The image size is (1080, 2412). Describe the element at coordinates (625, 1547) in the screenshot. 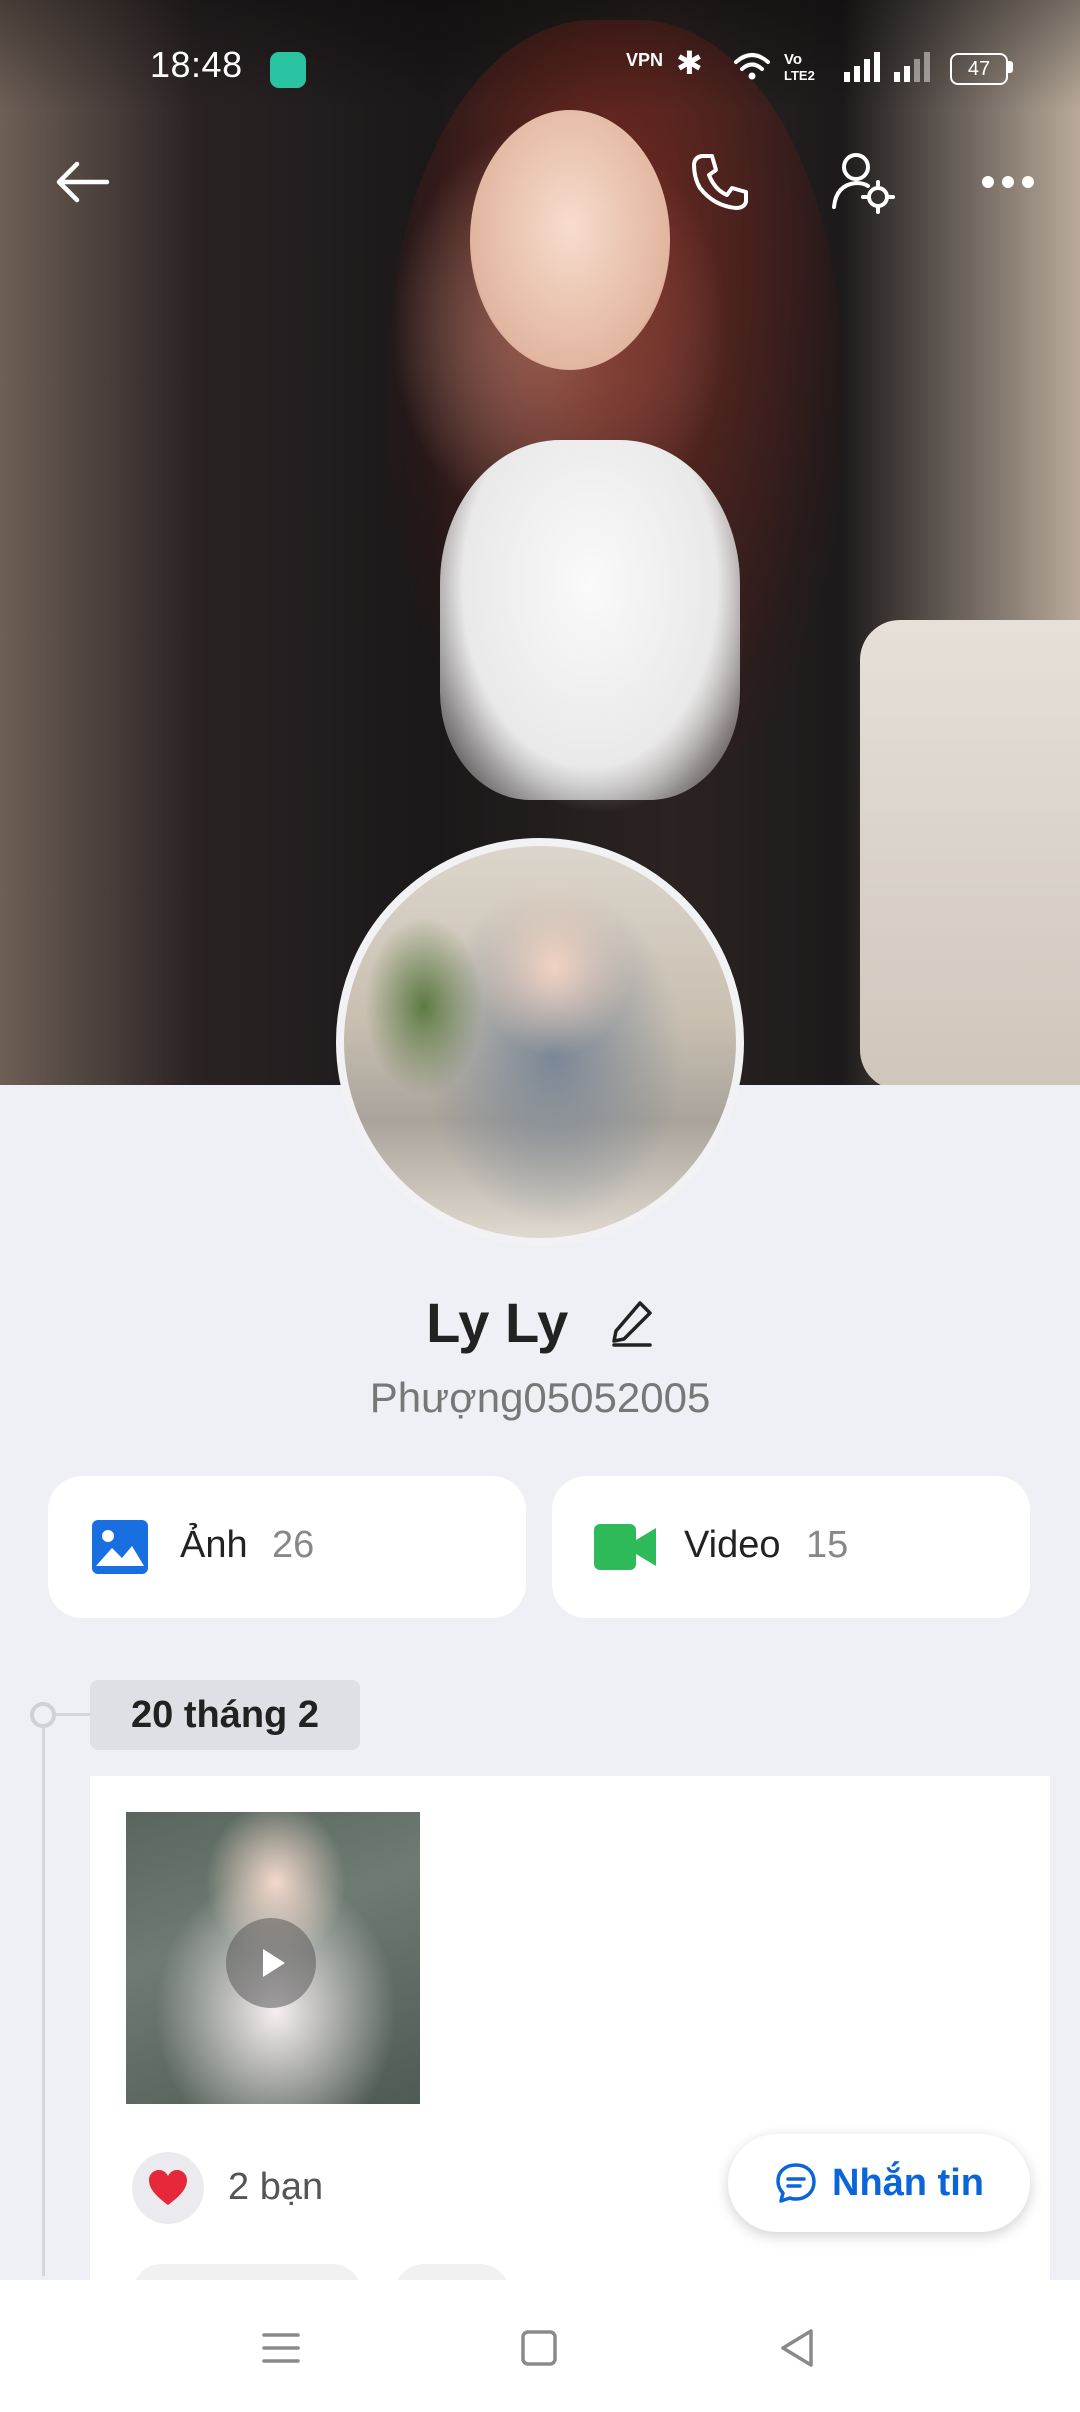

I see `video-camera-icon` at that location.